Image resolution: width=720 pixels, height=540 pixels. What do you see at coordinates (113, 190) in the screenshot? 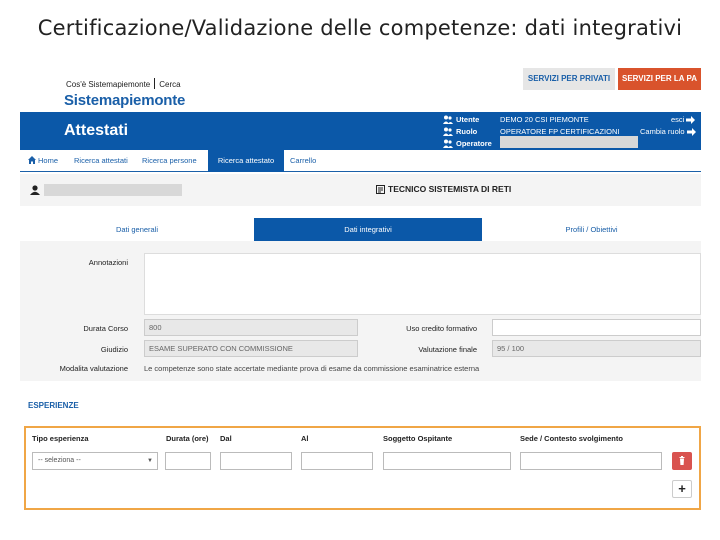
I see `student-name` at bounding box center [113, 190].